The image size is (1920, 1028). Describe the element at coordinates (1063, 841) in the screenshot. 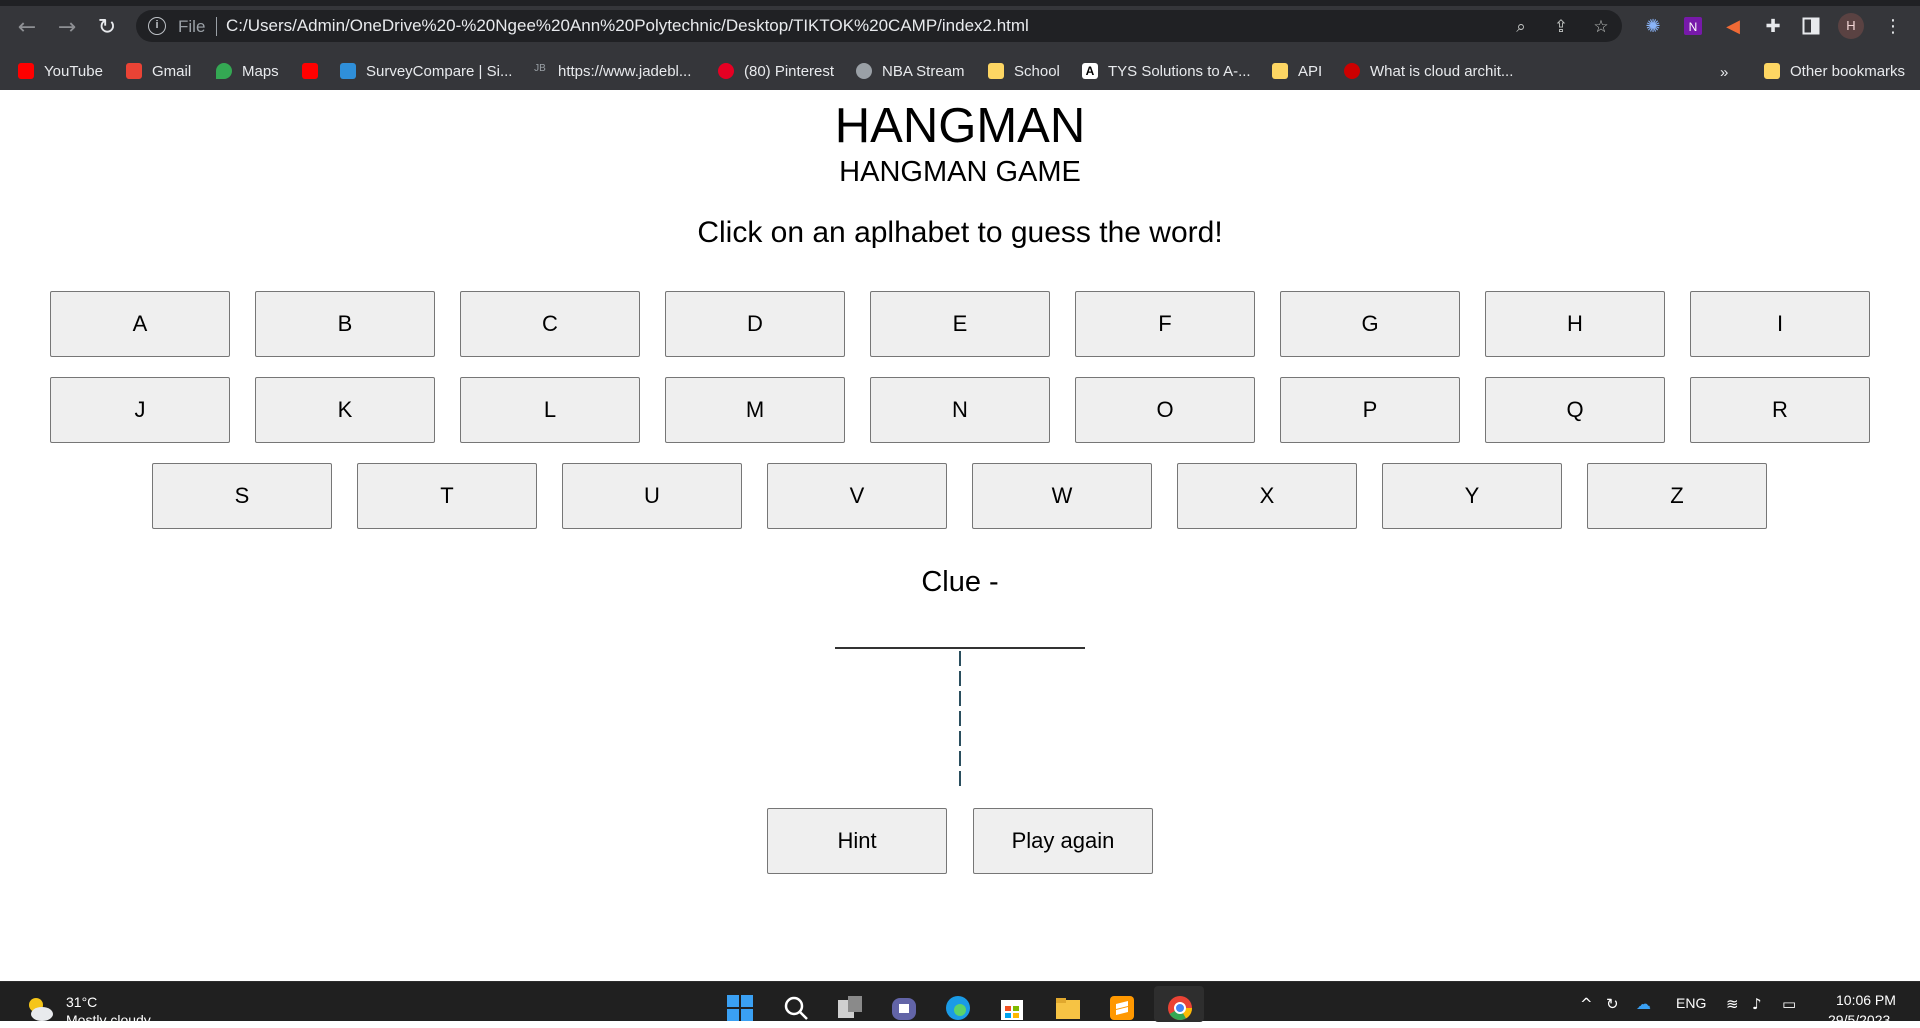

I see `play-again-button: Play again` at that location.